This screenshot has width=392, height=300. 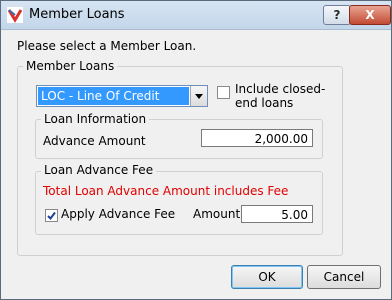 I want to click on include-closed-end-label-line2: end loans, so click(x=264, y=103).